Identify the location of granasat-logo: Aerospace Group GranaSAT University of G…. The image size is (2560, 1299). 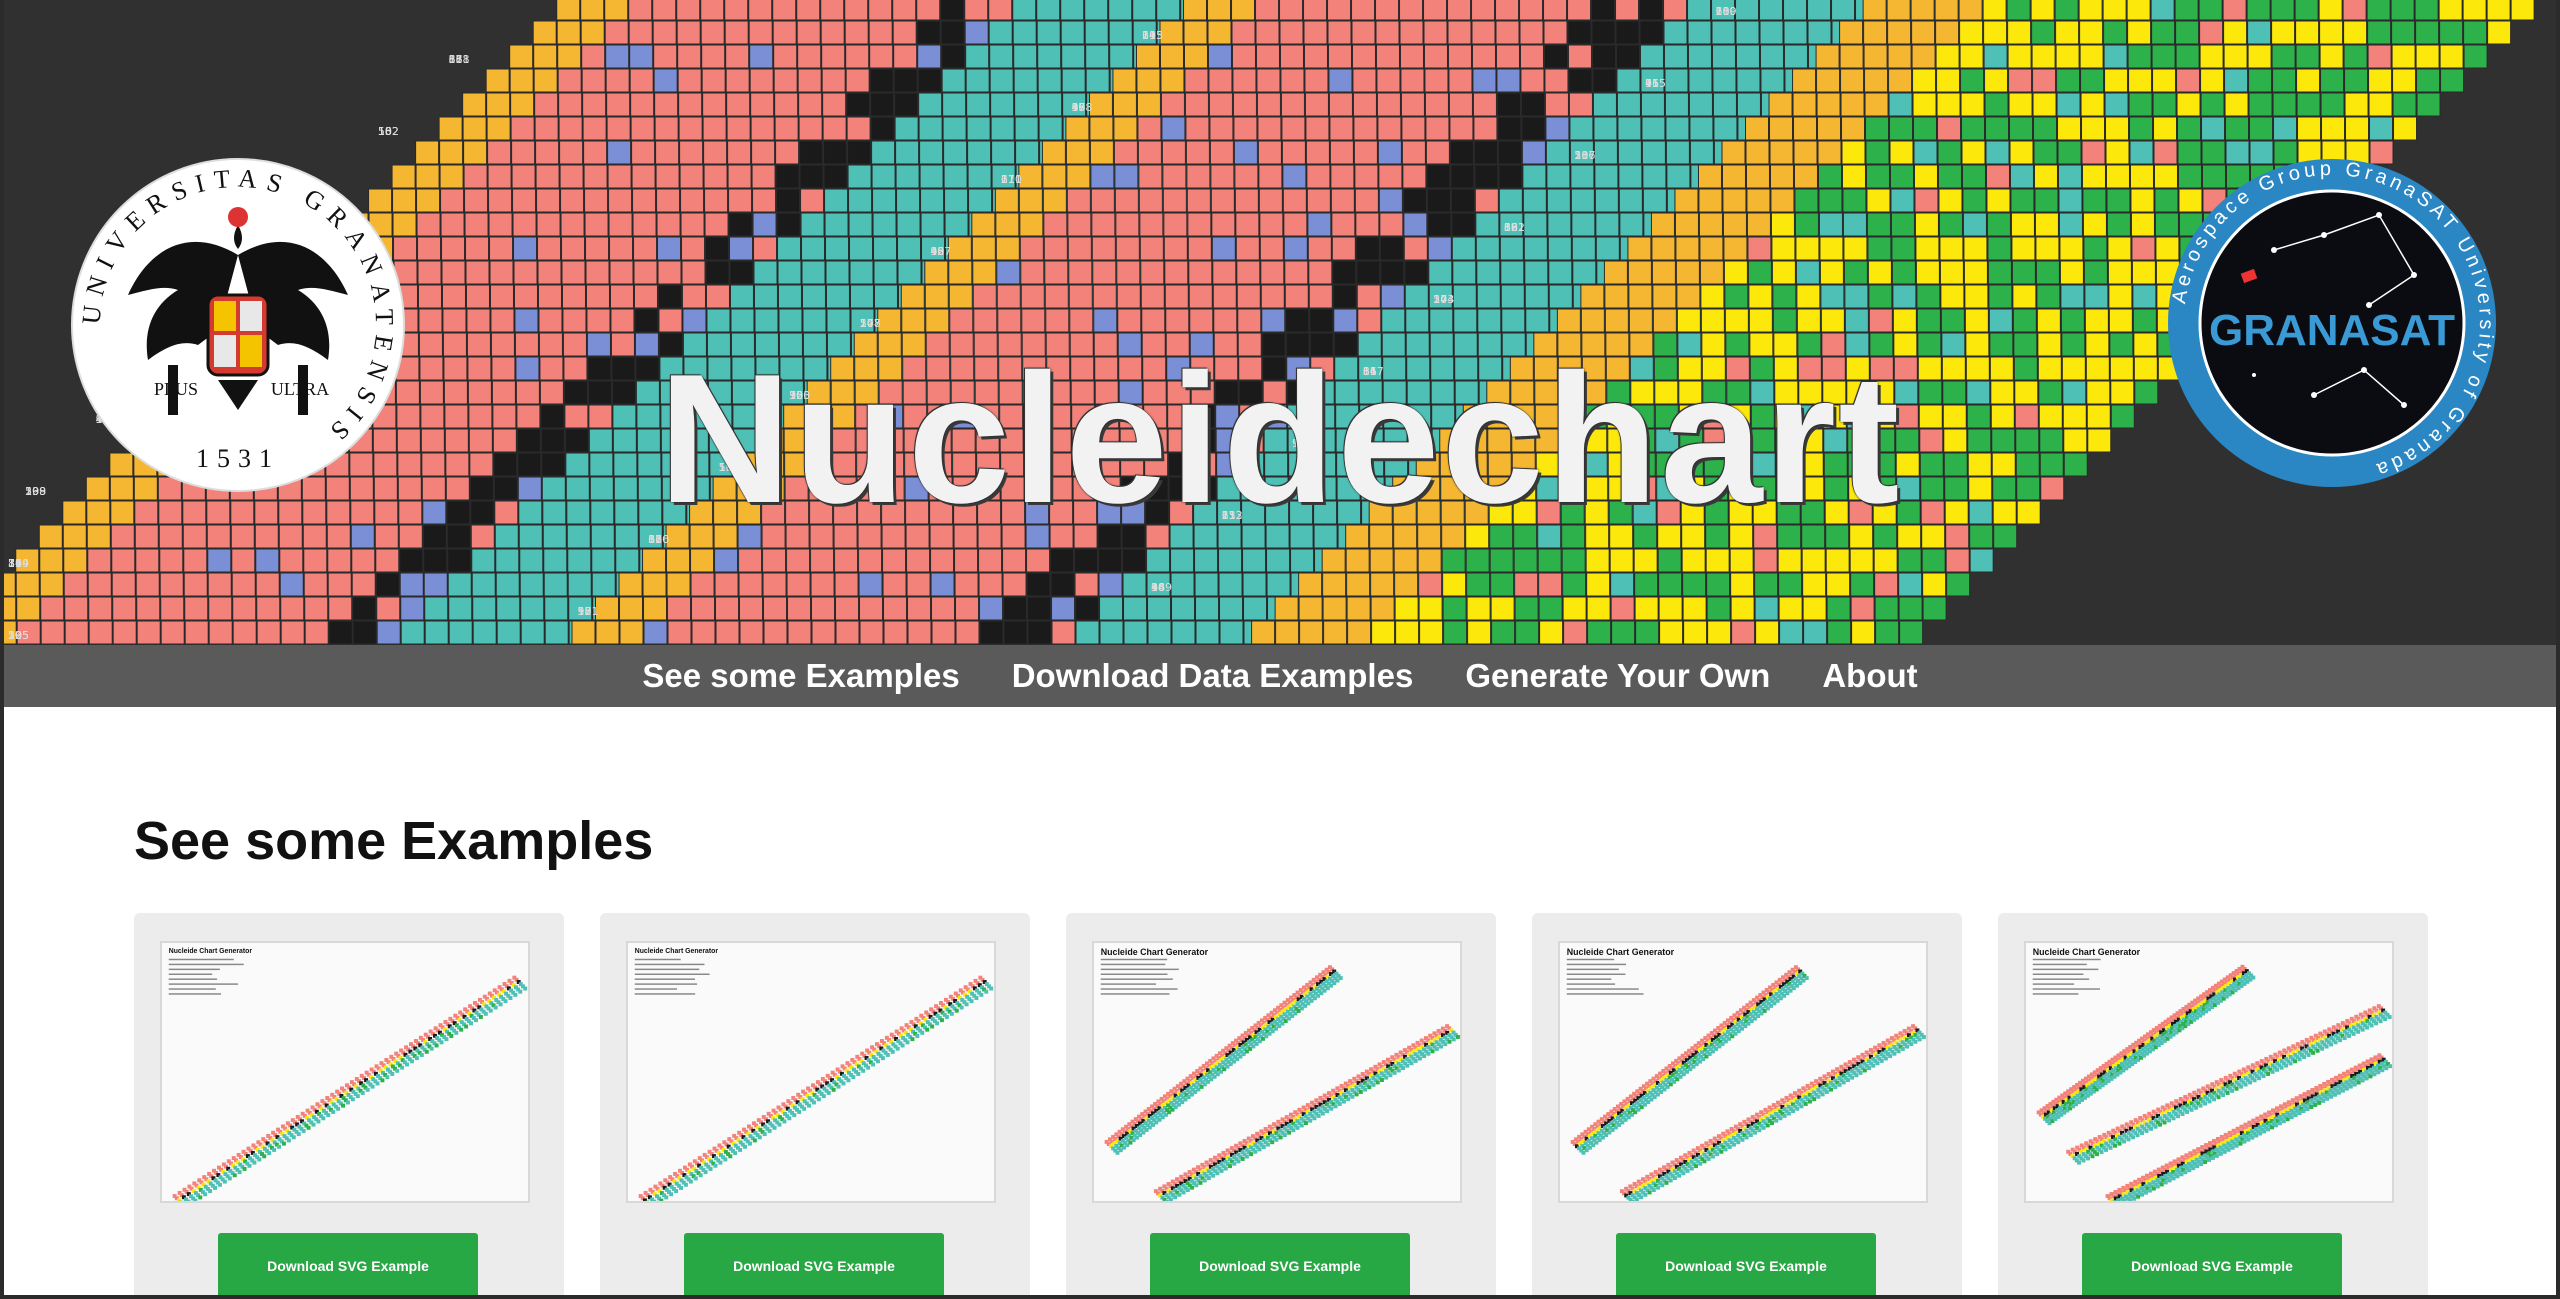
(2332, 323).